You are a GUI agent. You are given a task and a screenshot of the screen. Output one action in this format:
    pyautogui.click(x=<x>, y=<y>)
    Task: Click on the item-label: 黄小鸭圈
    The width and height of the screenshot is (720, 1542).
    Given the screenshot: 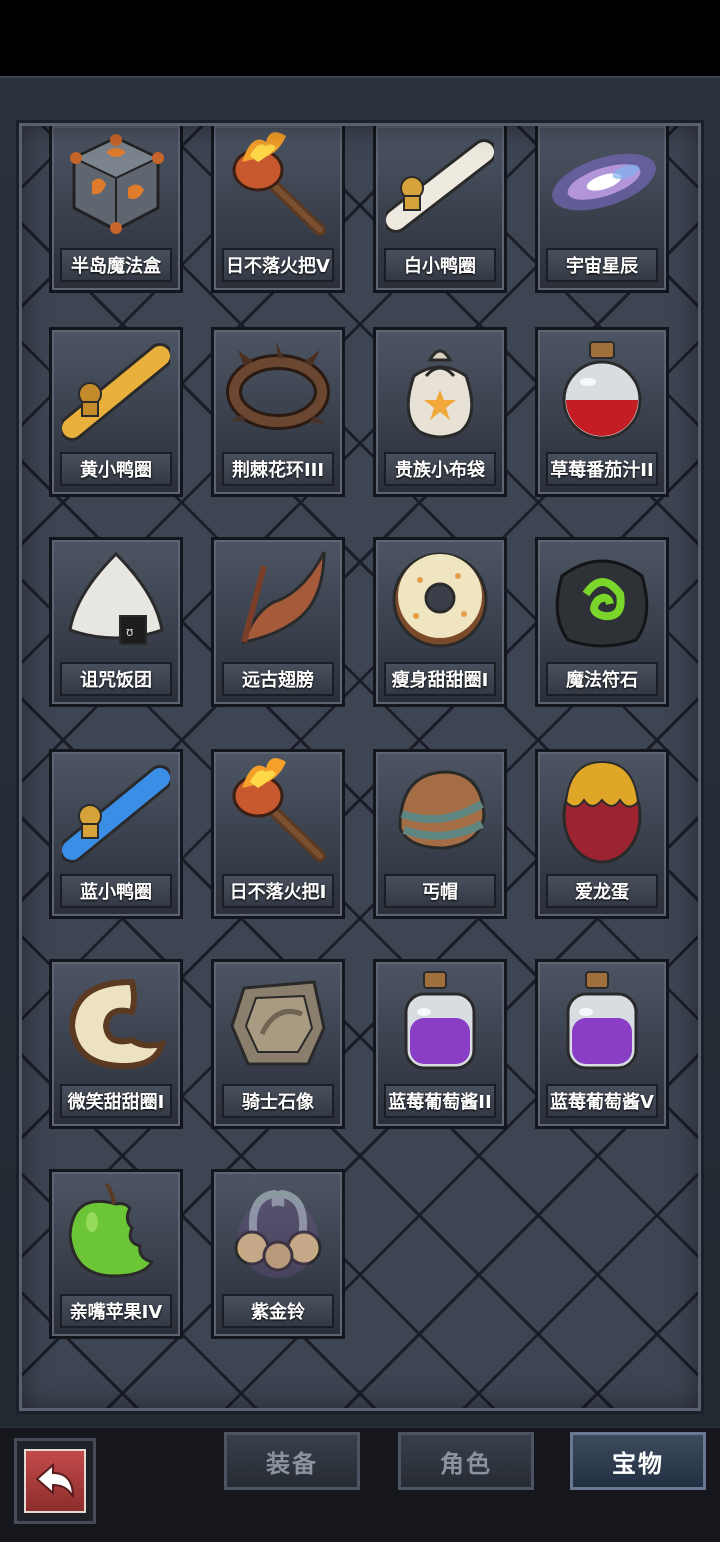 What is the action you would take?
    pyautogui.click(x=116, y=469)
    